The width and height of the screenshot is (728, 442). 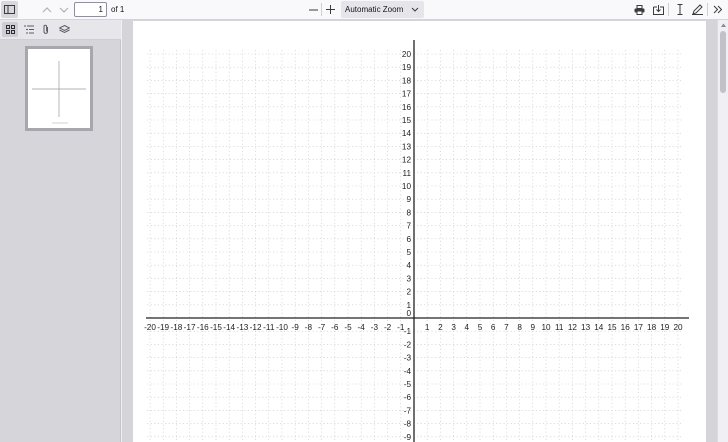 I want to click on print-icon, so click(x=639, y=9).